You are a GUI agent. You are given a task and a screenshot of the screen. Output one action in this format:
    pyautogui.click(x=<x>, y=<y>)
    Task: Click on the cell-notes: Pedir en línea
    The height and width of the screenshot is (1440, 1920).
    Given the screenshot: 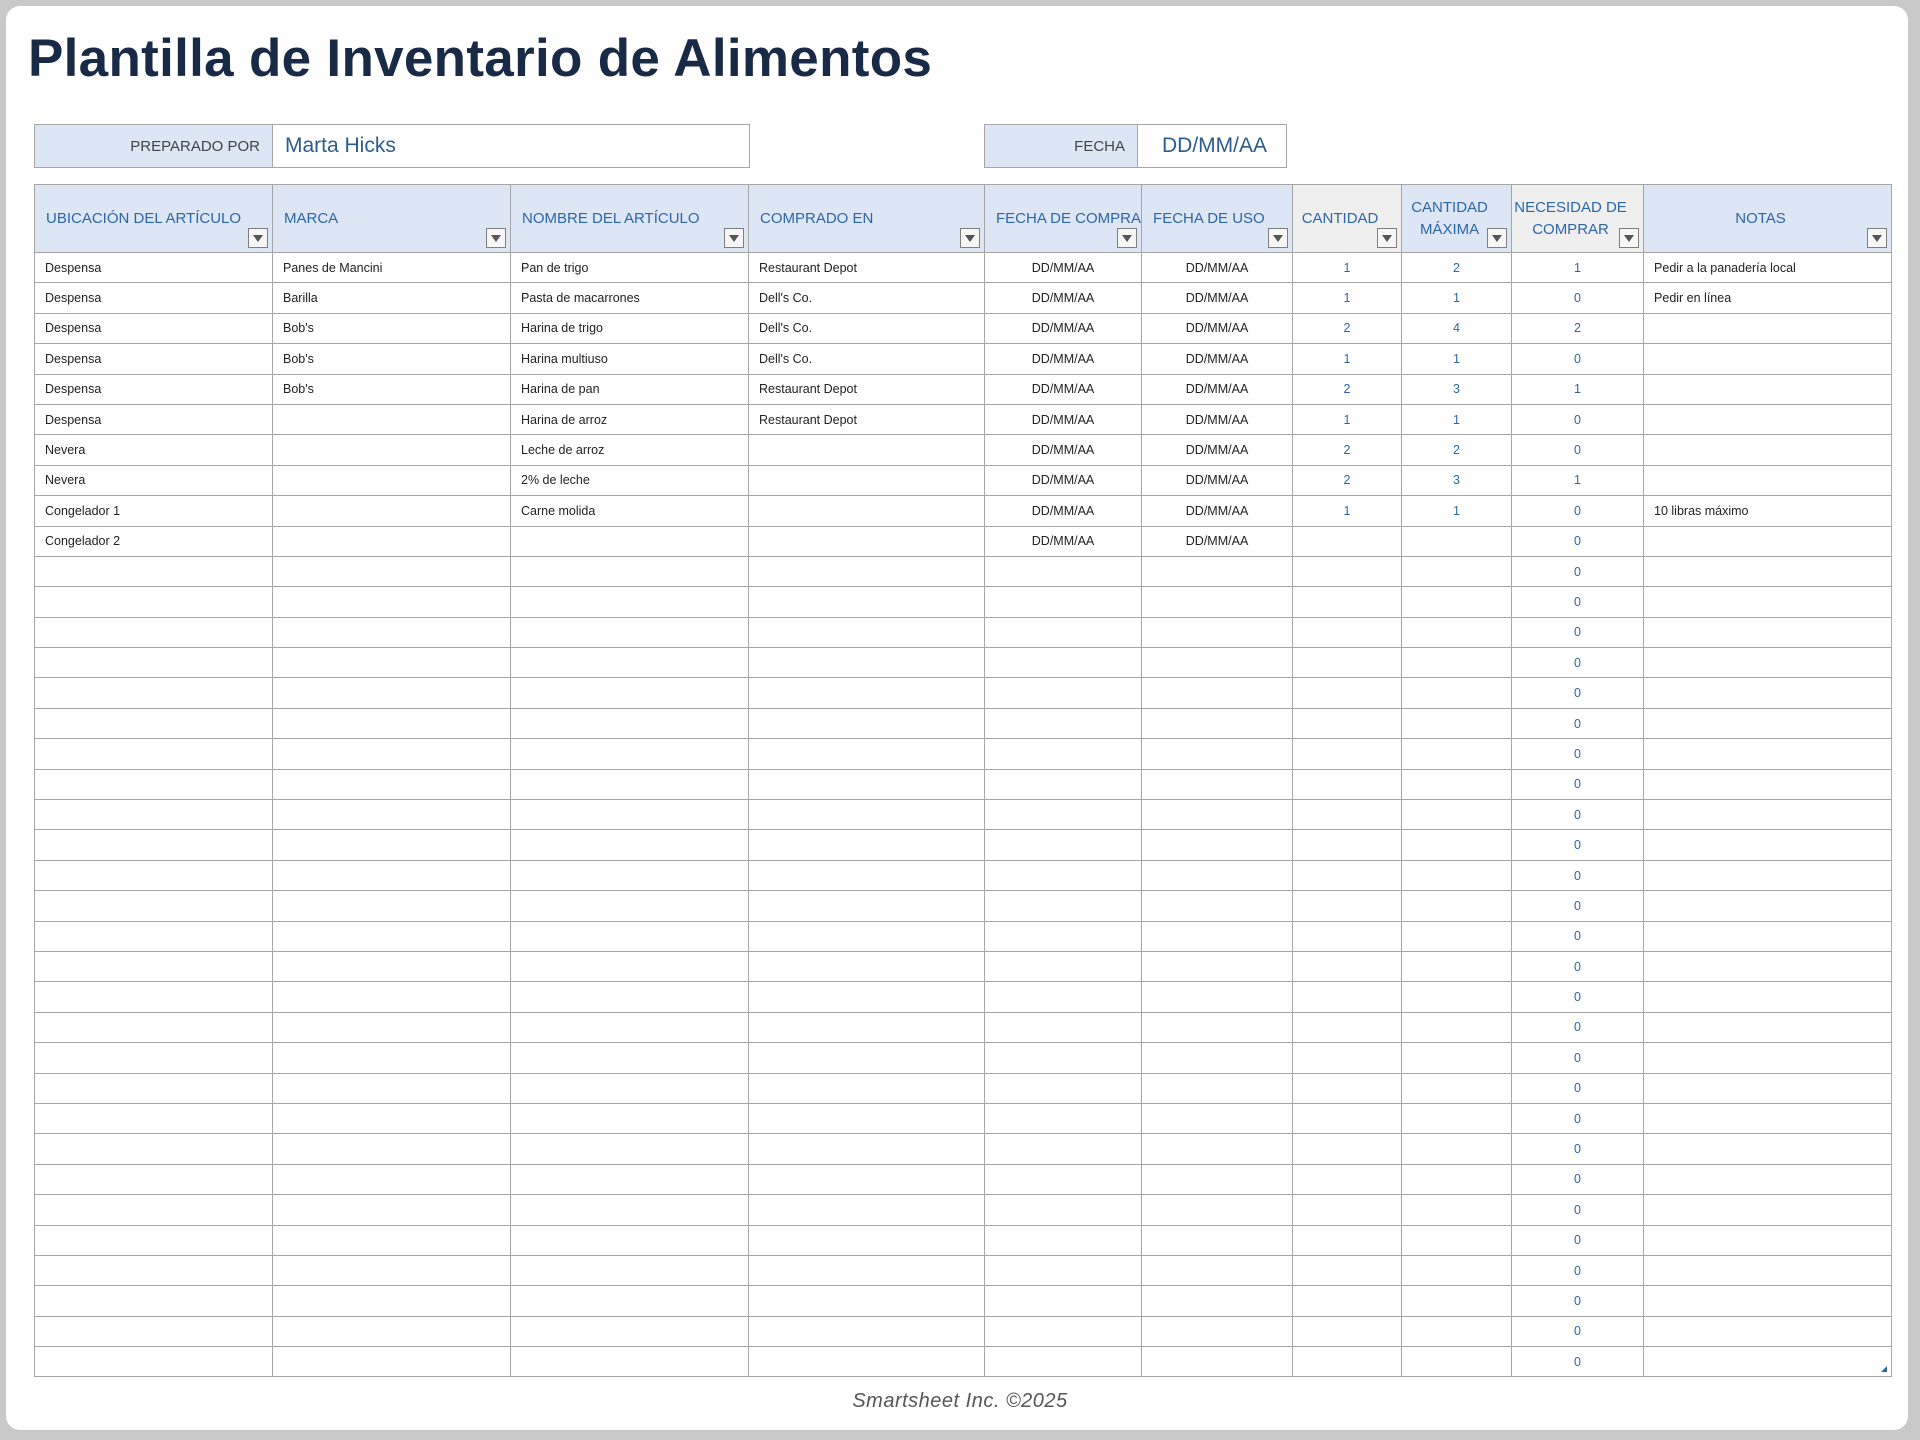 What is the action you would take?
    pyautogui.click(x=1768, y=298)
    